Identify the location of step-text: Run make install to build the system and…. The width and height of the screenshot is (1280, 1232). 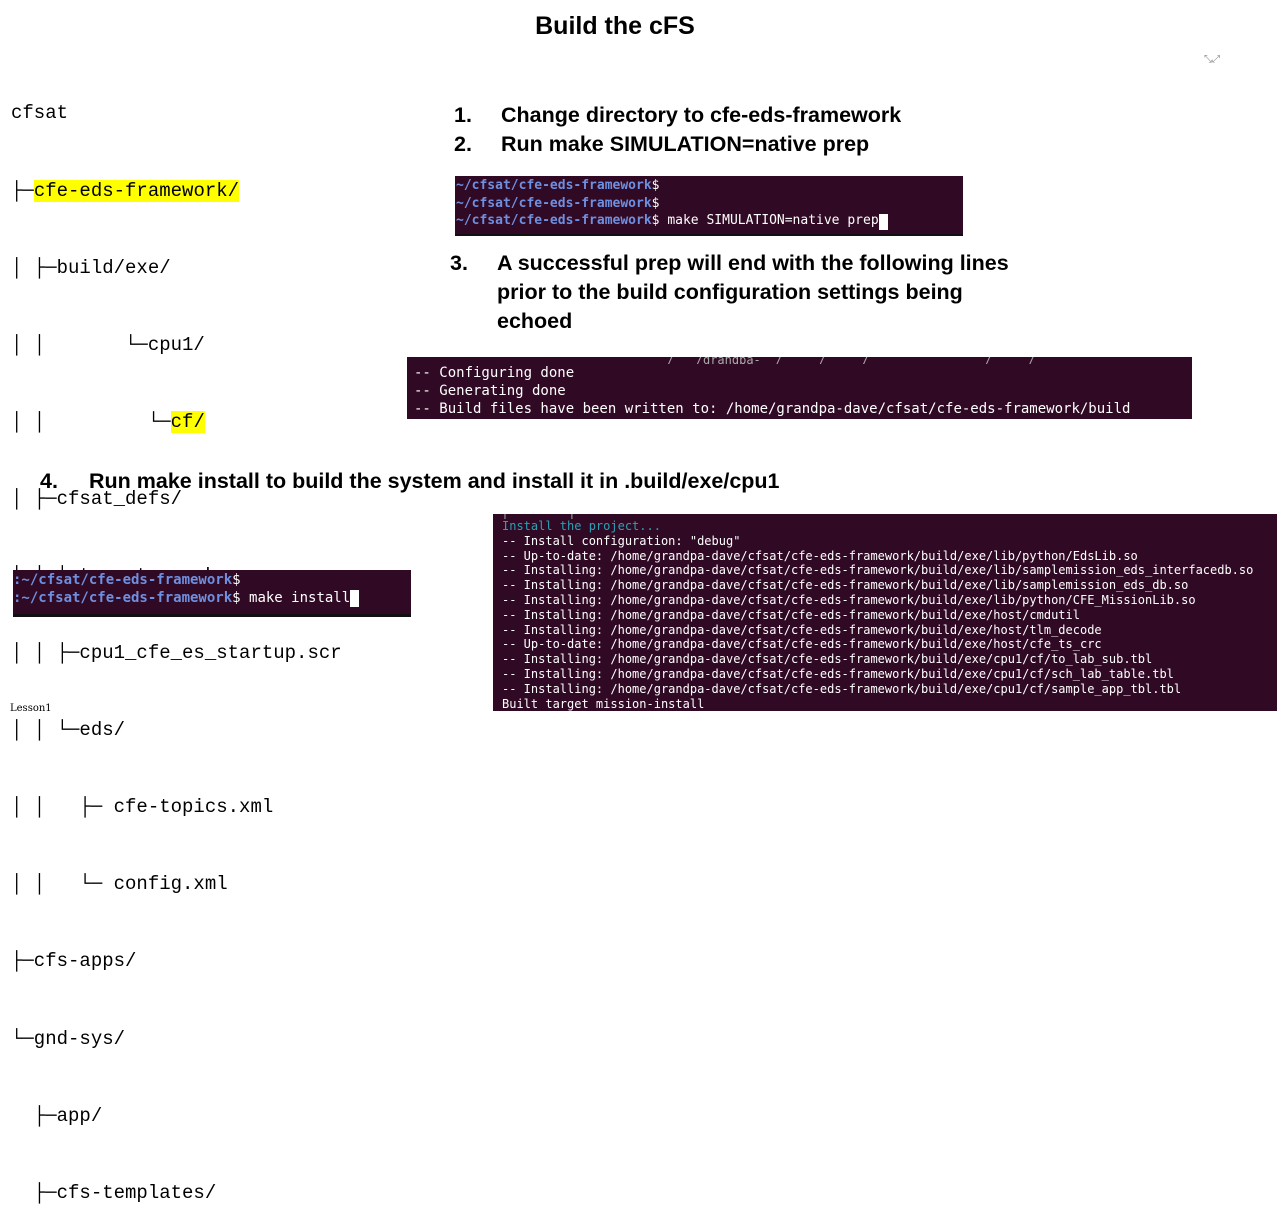
(434, 481).